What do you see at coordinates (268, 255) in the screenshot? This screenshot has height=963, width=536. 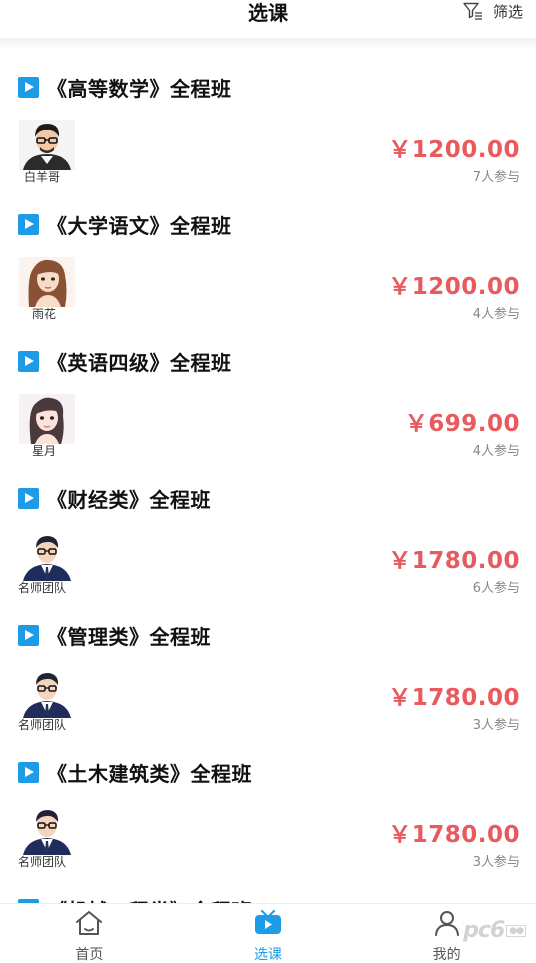 I see `course-card: 《大学语文》全程班 雨花 ￥1200.00 4人参与` at bounding box center [268, 255].